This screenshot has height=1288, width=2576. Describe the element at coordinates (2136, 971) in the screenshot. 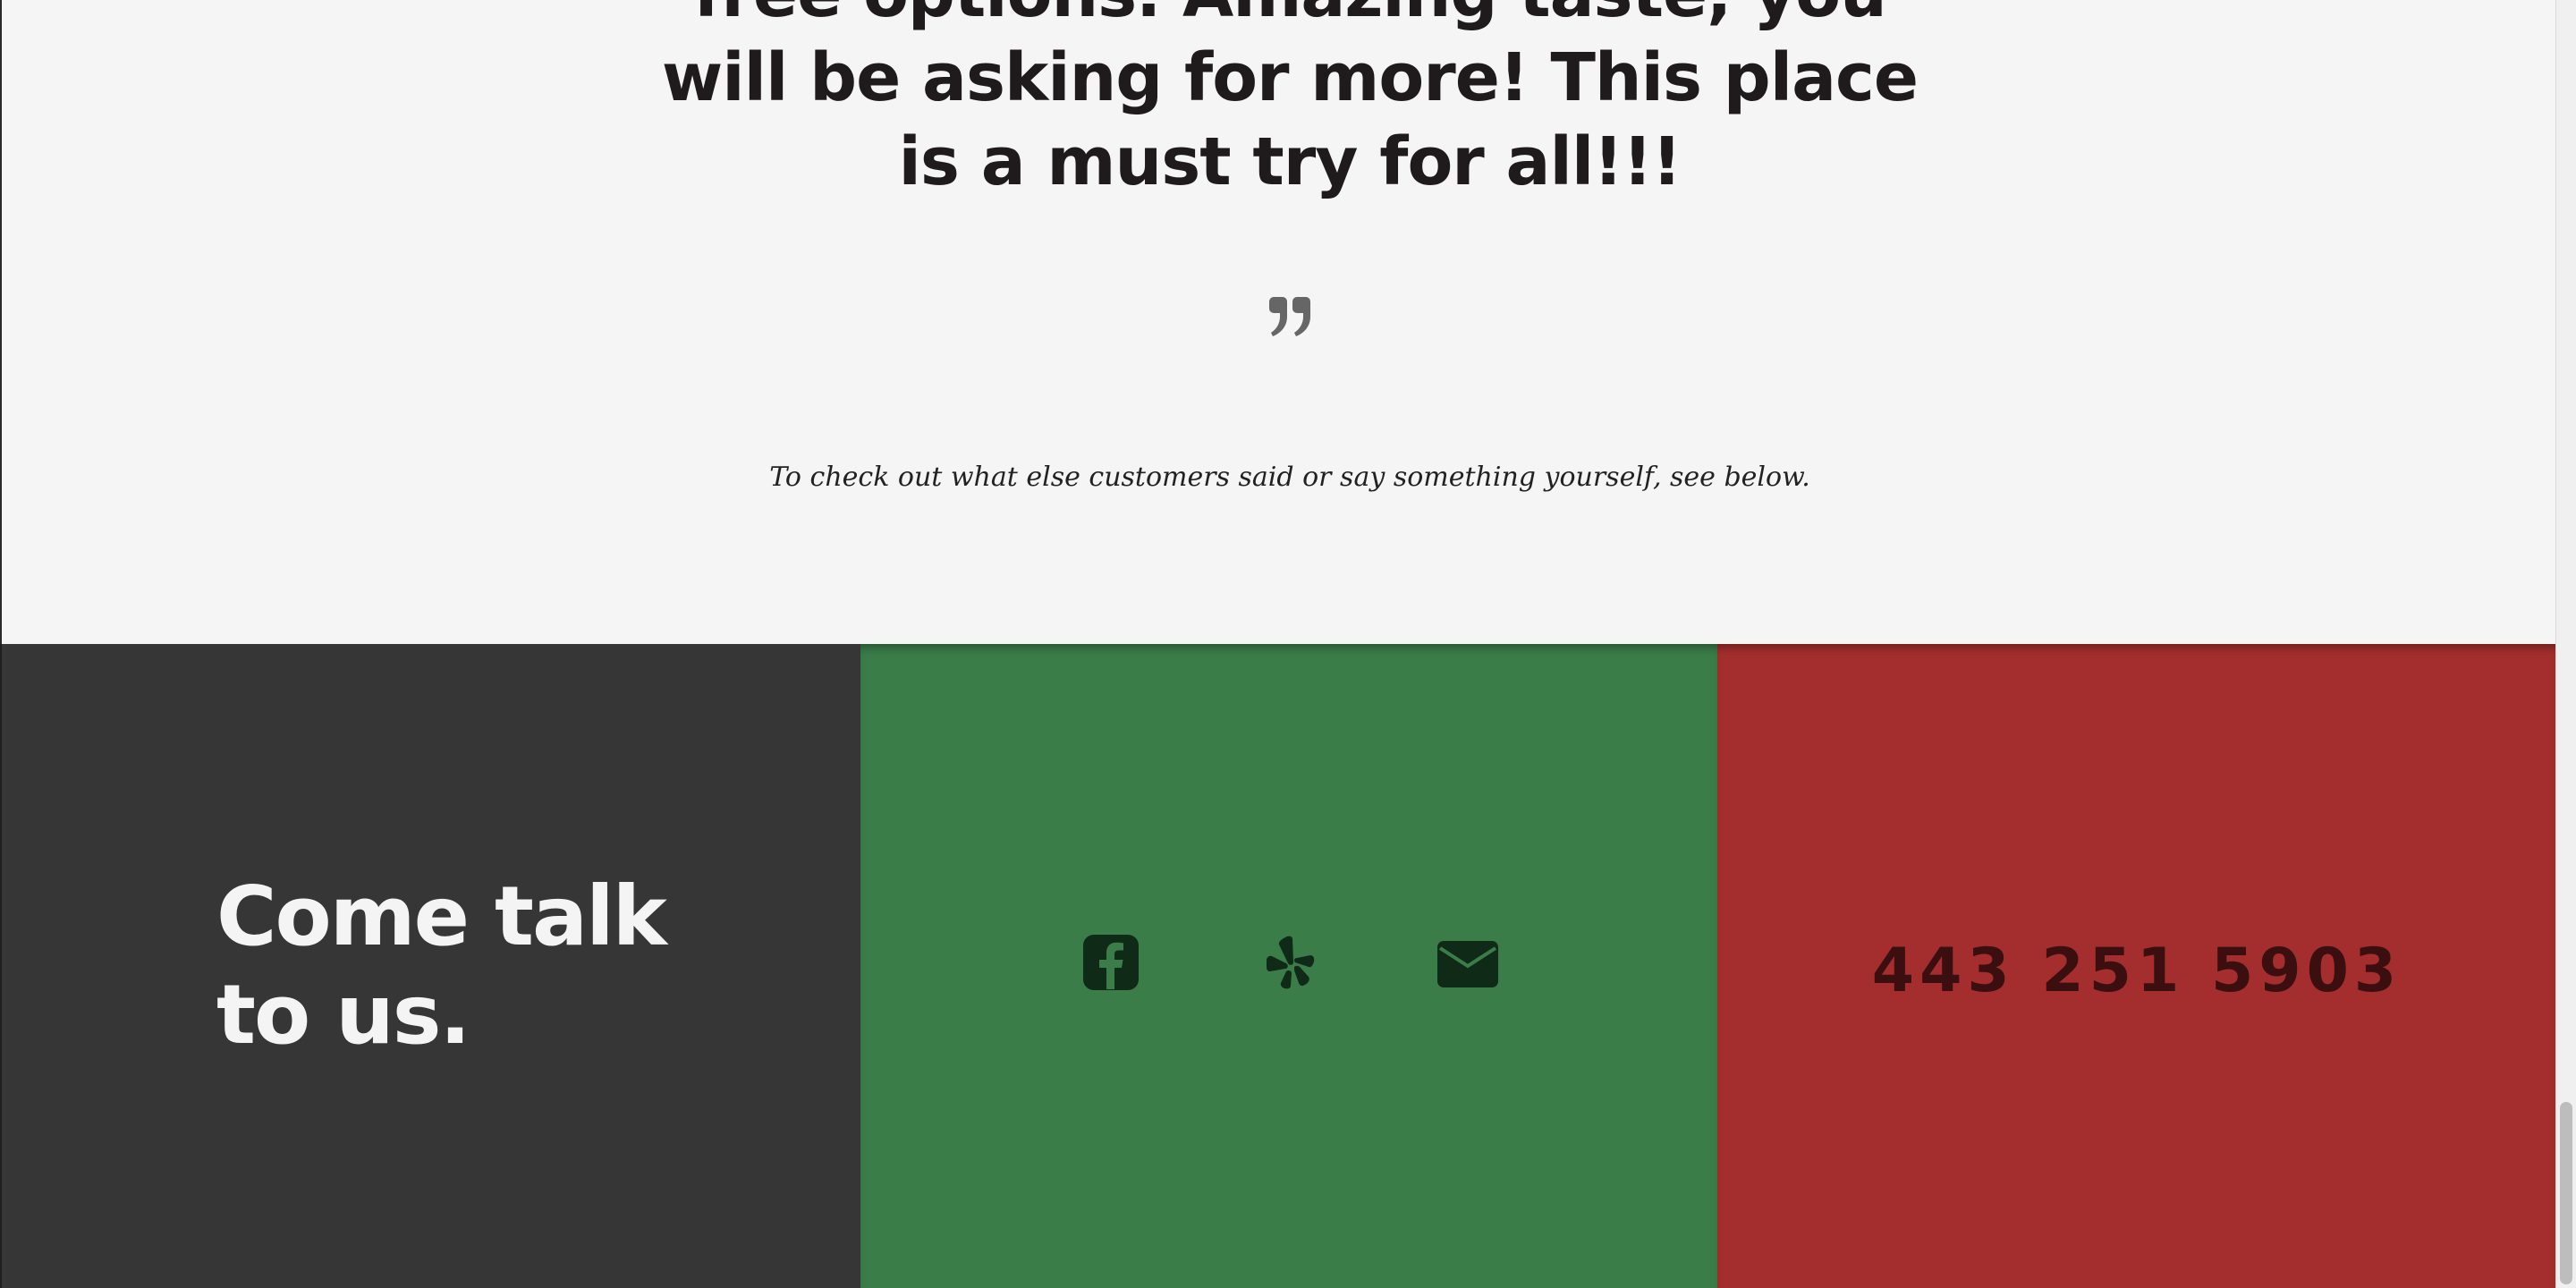

I see `phone-number: 443 251 5903` at that location.